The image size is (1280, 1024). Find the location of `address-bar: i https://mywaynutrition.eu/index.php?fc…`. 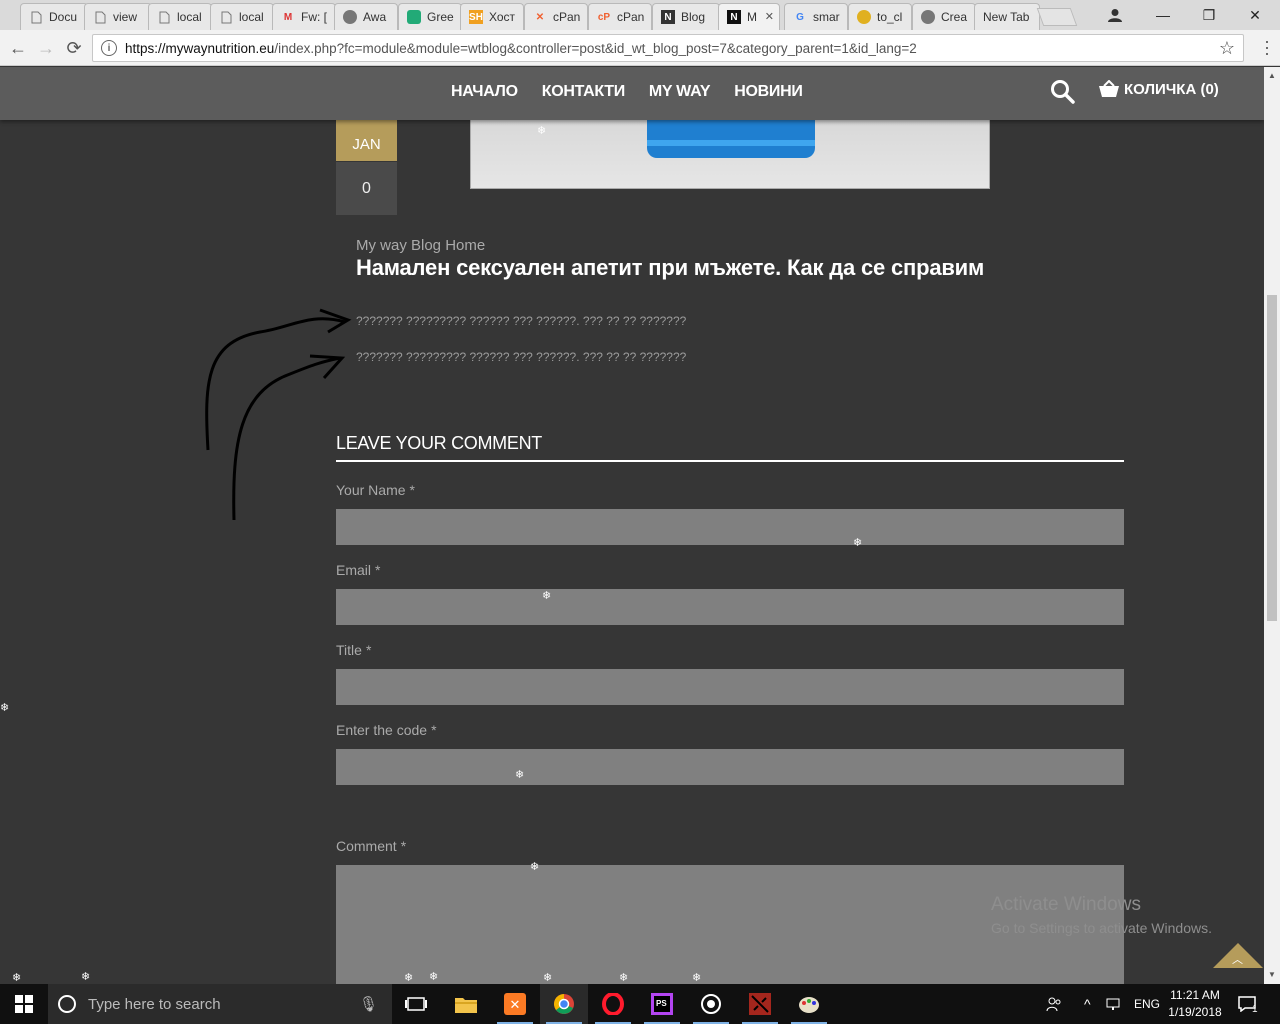

address-bar: i https://mywaynutrition.eu/index.php?fc… is located at coordinates (668, 48).